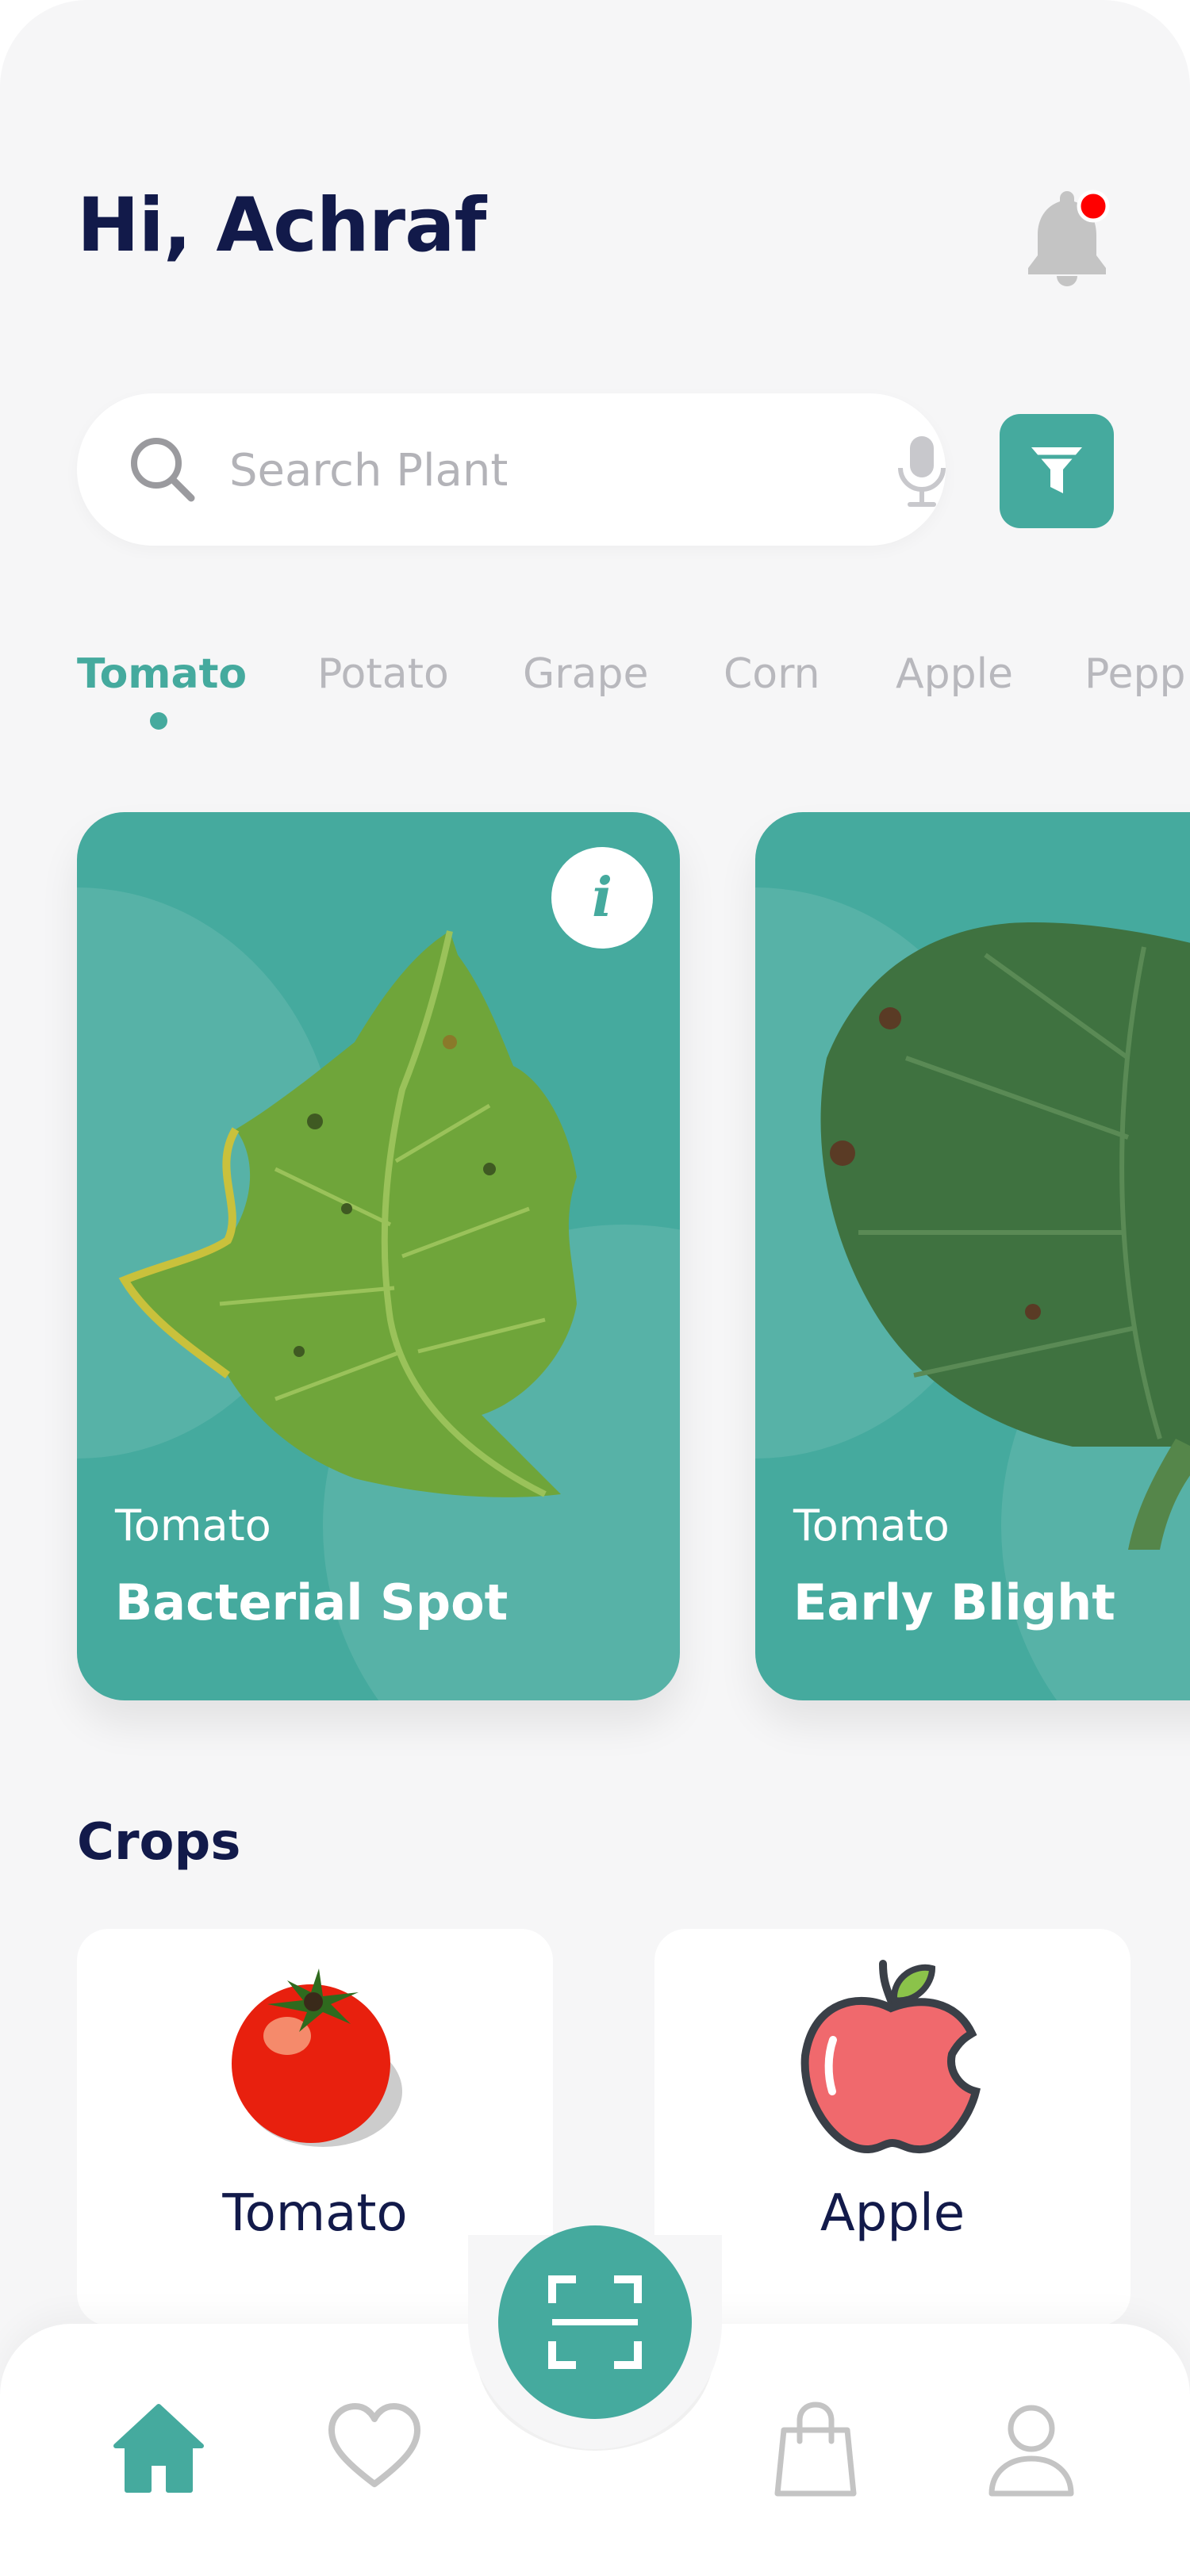 Image resolution: width=1190 pixels, height=2576 pixels. Describe the element at coordinates (158, 2449) in the screenshot. I see `home-icon` at that location.